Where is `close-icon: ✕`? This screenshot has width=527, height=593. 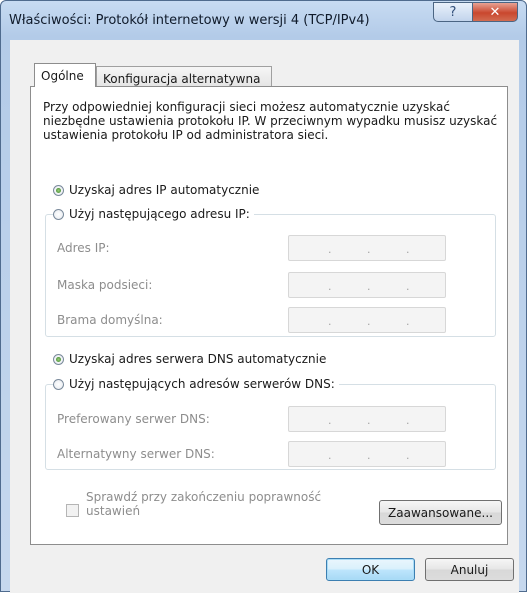 close-icon: ✕ is located at coordinates (495, 12).